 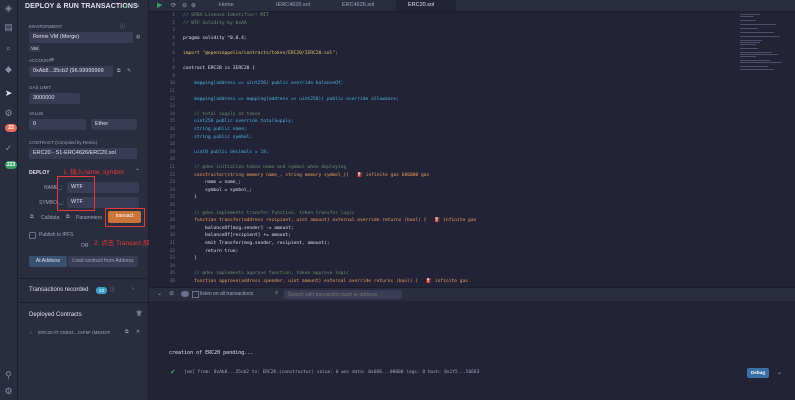 I want to click on tab-erc20: ERC20.sol, so click(x=426, y=5).